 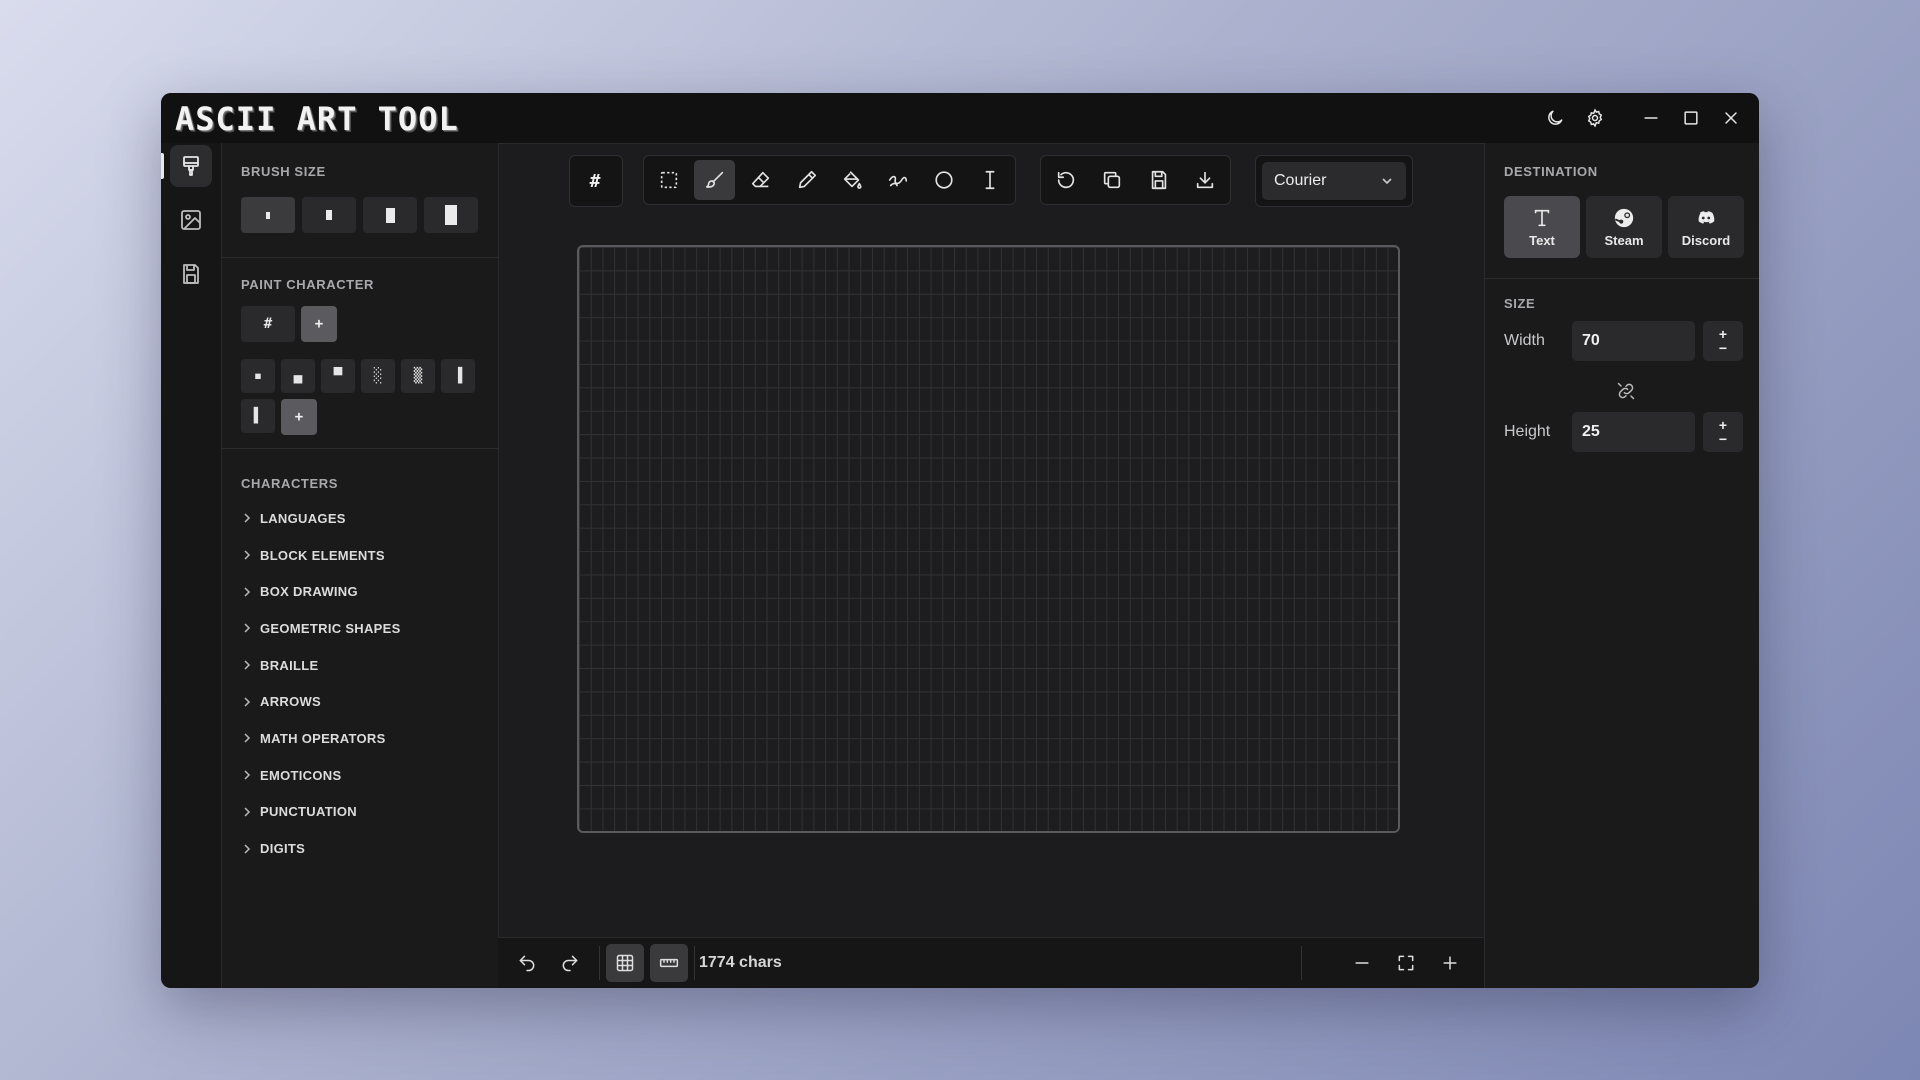 What do you see at coordinates (715, 180) in the screenshot?
I see `brush-icon` at bounding box center [715, 180].